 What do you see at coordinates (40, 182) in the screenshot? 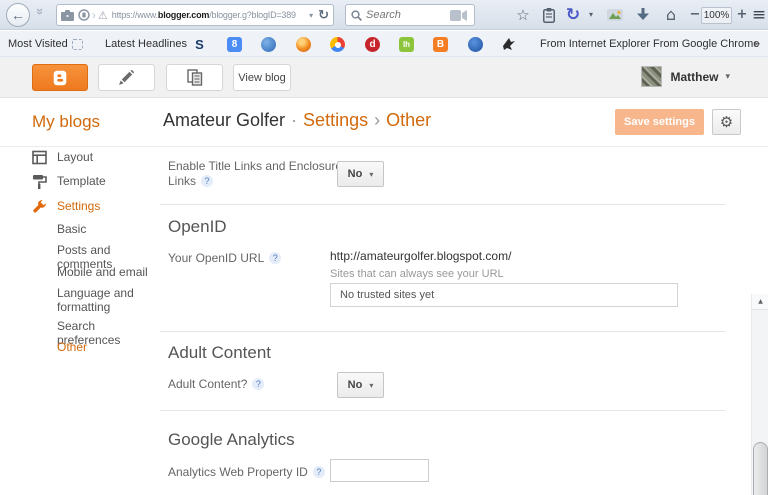
I see `template-roller-icon` at bounding box center [40, 182].